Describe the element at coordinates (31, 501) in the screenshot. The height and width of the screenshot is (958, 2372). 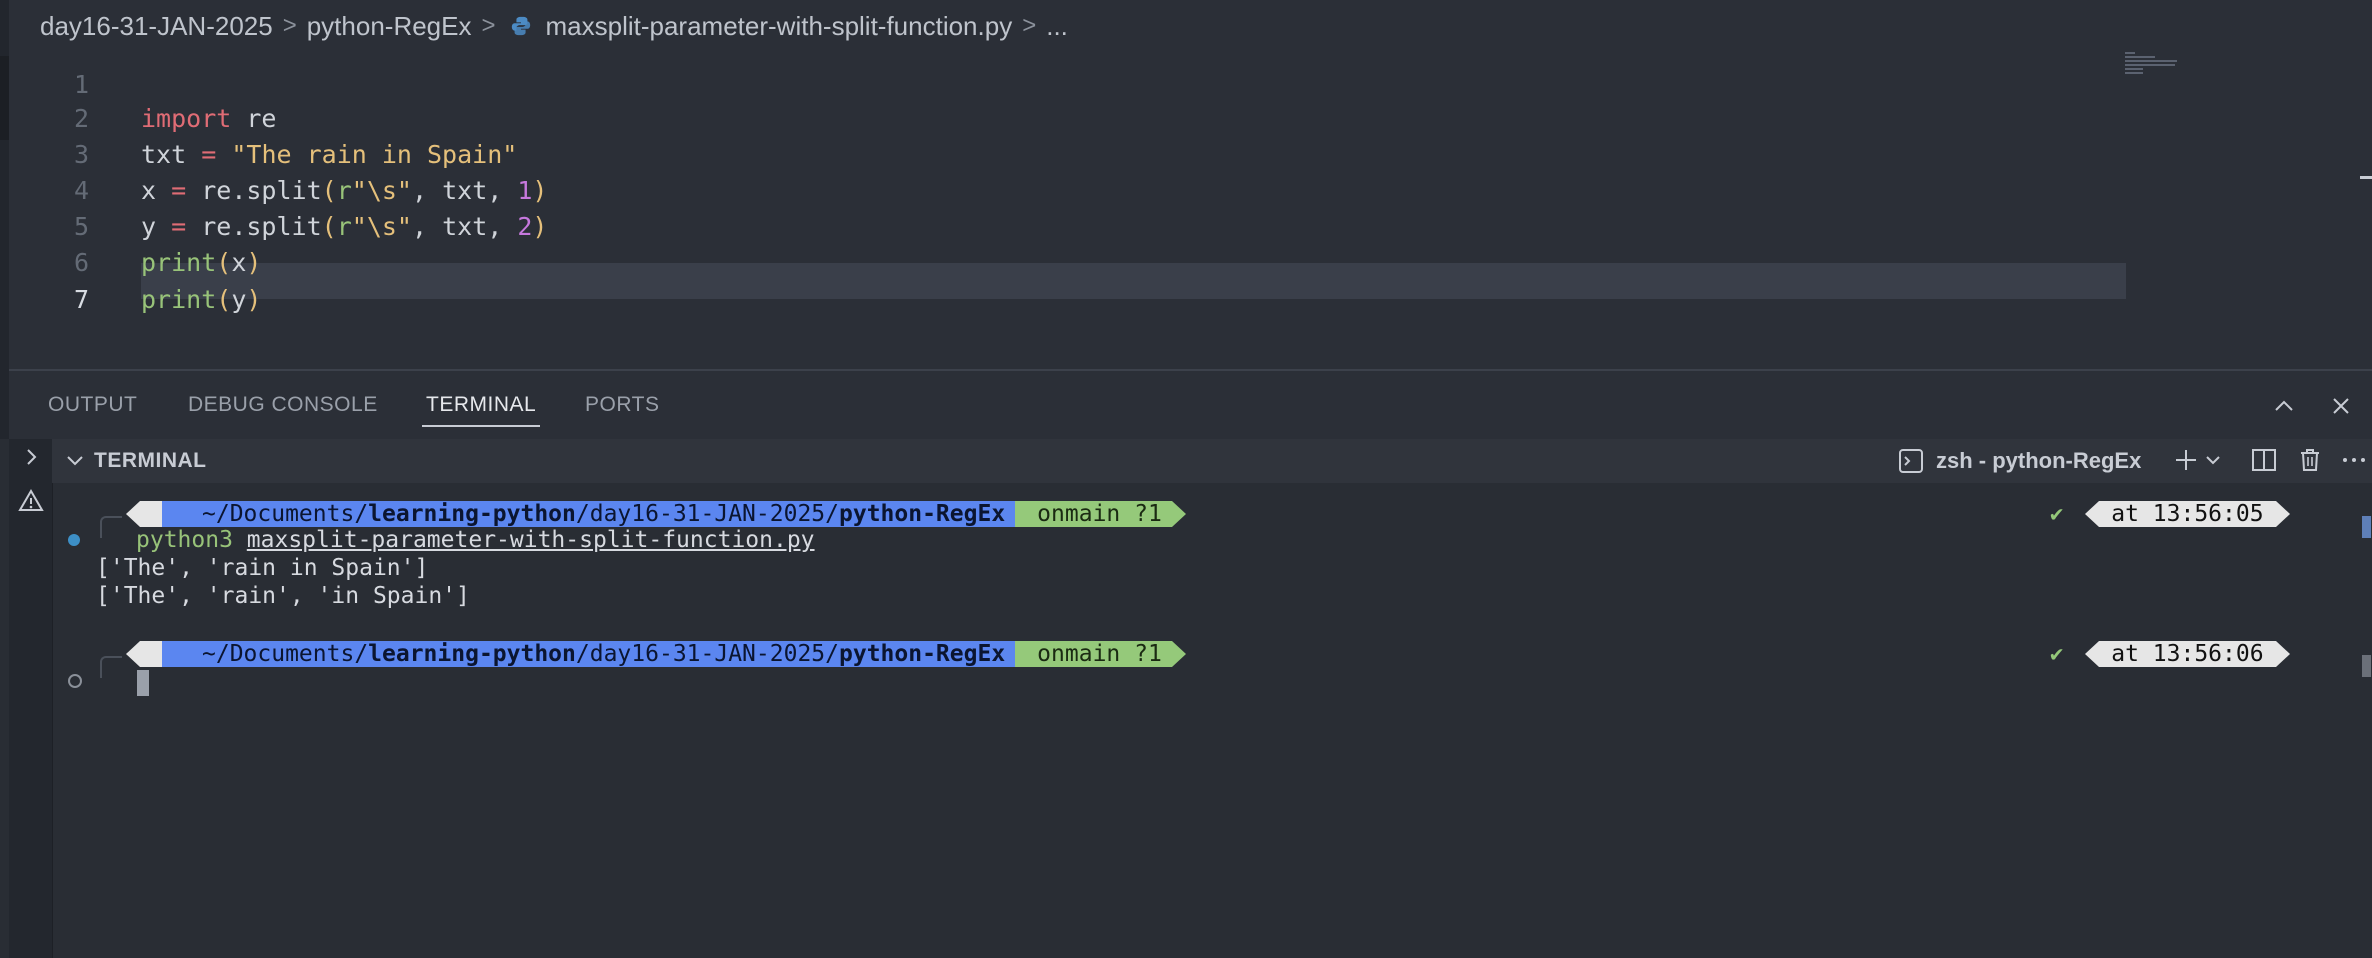
I see `warning-icon` at that location.